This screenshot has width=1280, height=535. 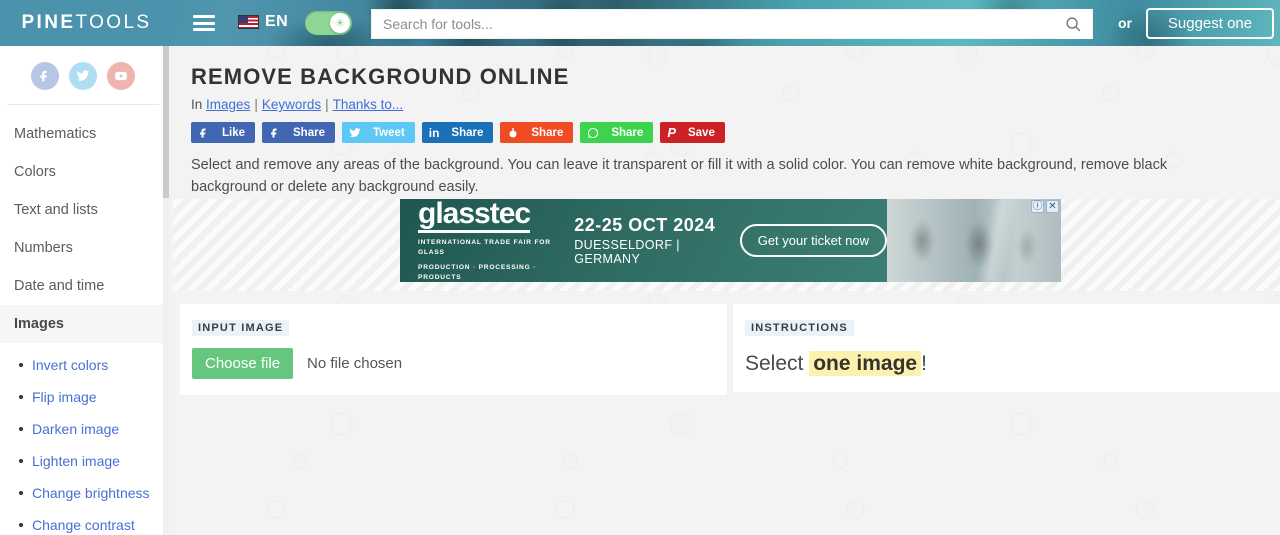 I want to click on linkedin-share-button: in Share, so click(x=457, y=132).